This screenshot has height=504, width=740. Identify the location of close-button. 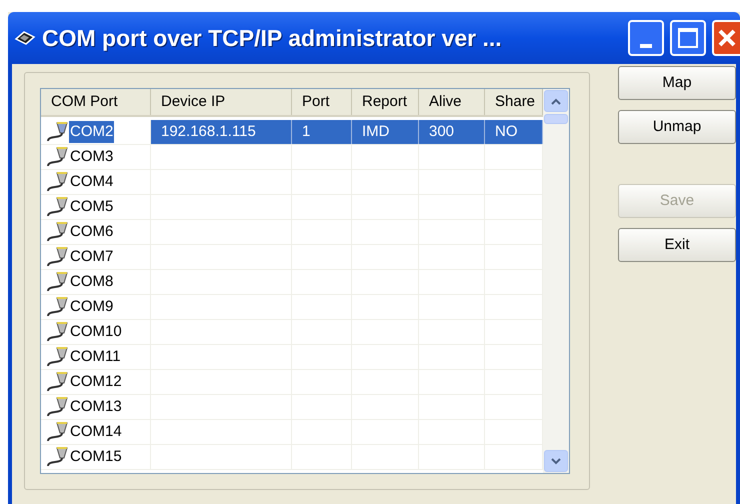
(726, 38).